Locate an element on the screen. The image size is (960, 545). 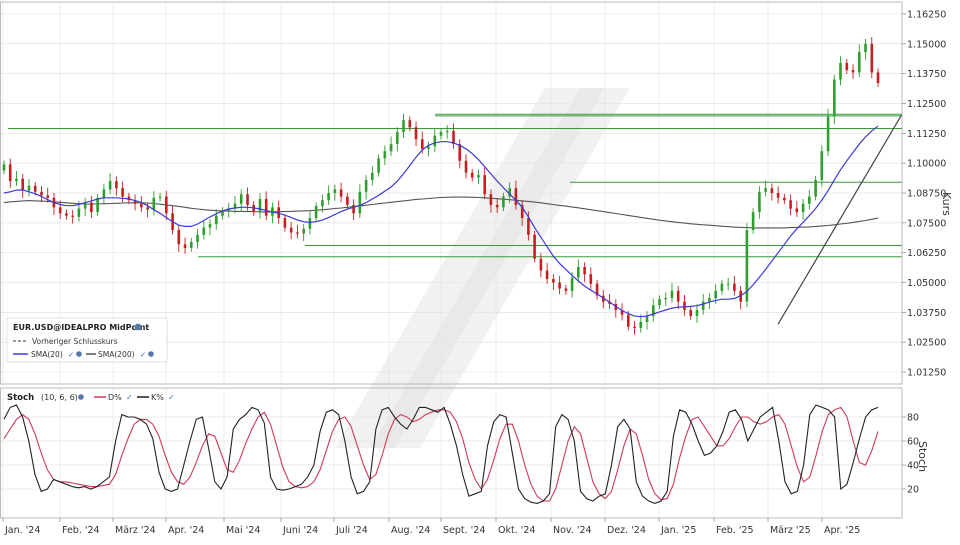
price-tick-label: 1.05000 is located at coordinates (926, 283).